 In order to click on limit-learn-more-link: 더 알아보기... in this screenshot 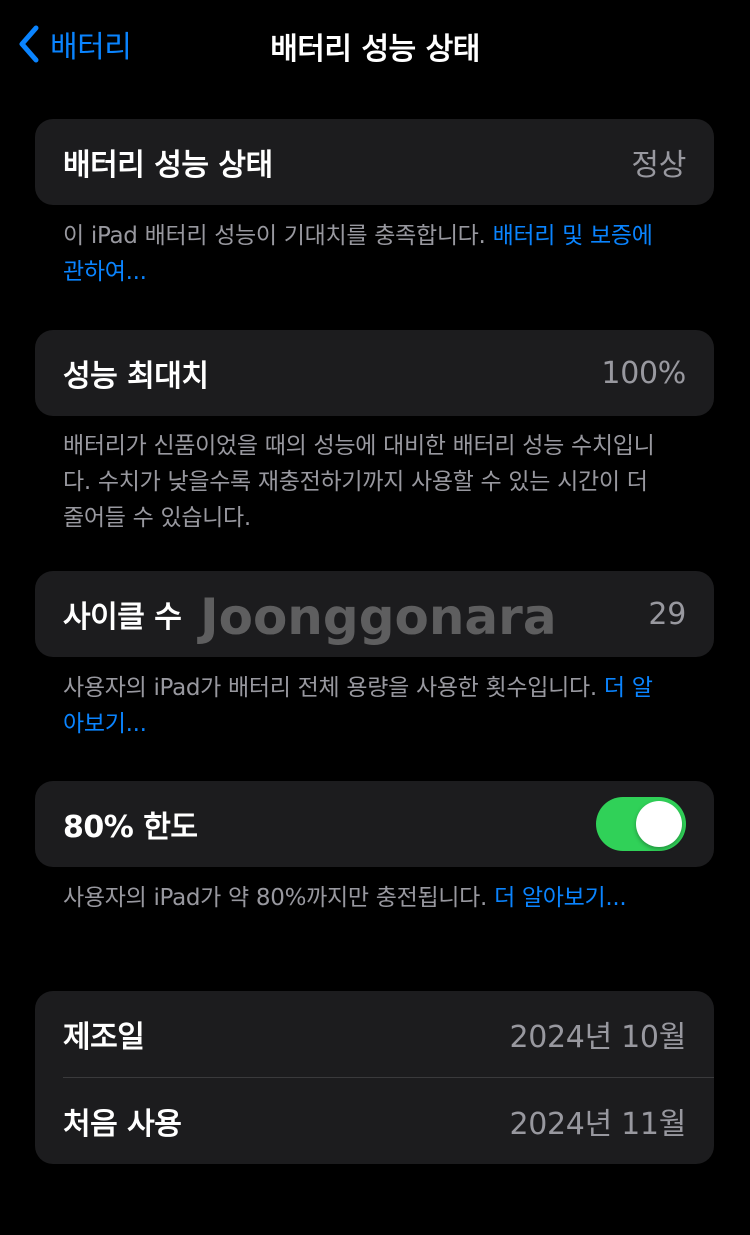, I will do `click(560, 898)`.